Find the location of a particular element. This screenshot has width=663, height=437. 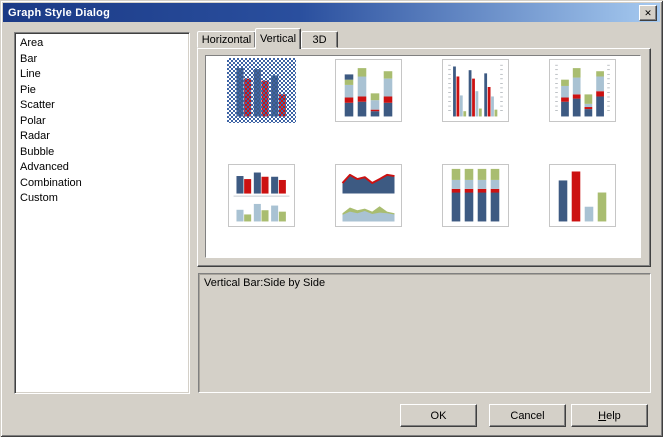

tab-3d-label: 3D is located at coordinates (319, 39).